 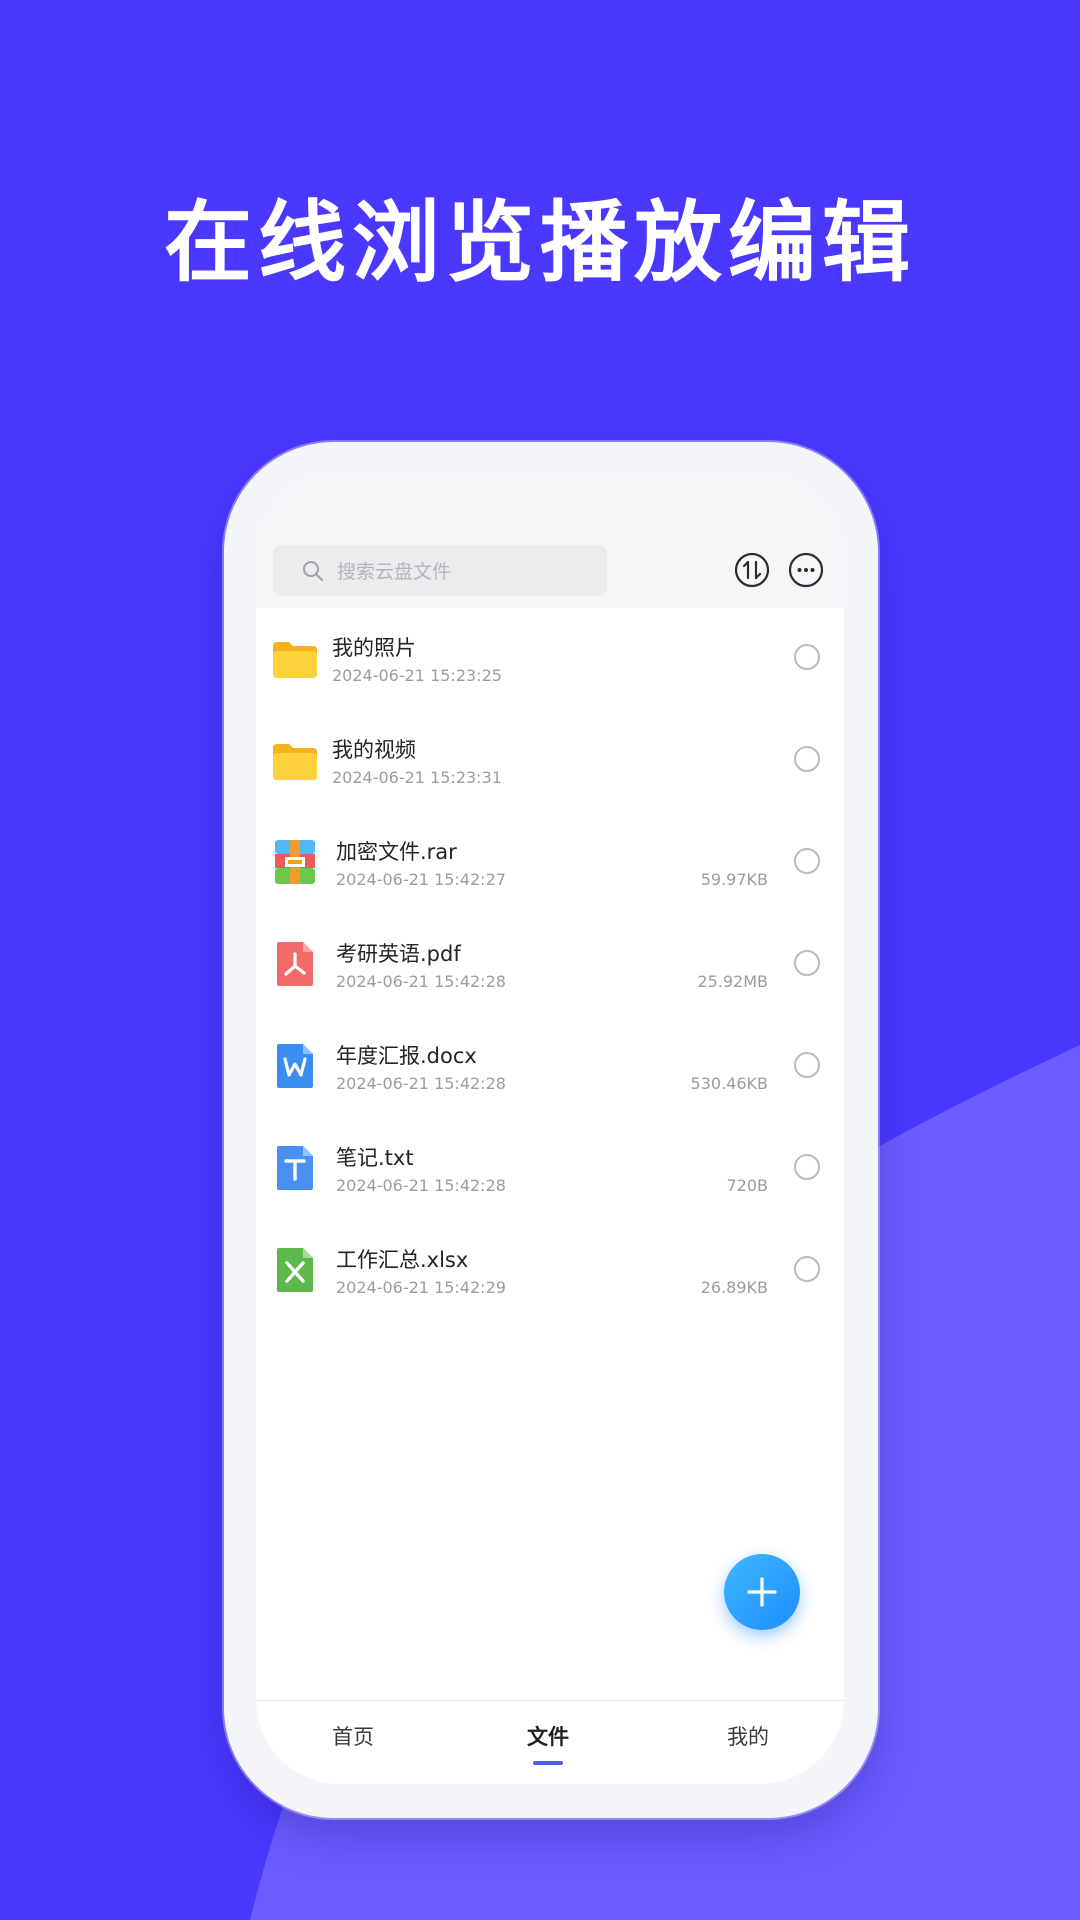 What do you see at coordinates (550, 863) in the screenshot?
I see `list-item: 加密文件.rar 2024-06-21 15:42:27 59.97KB` at bounding box center [550, 863].